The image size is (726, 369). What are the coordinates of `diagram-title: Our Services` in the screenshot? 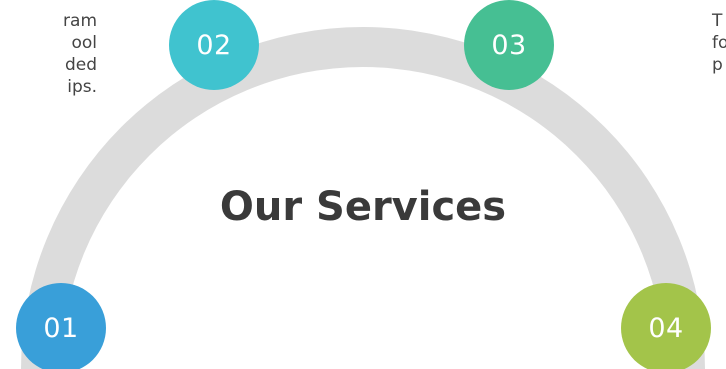 It's located at (363, 207).